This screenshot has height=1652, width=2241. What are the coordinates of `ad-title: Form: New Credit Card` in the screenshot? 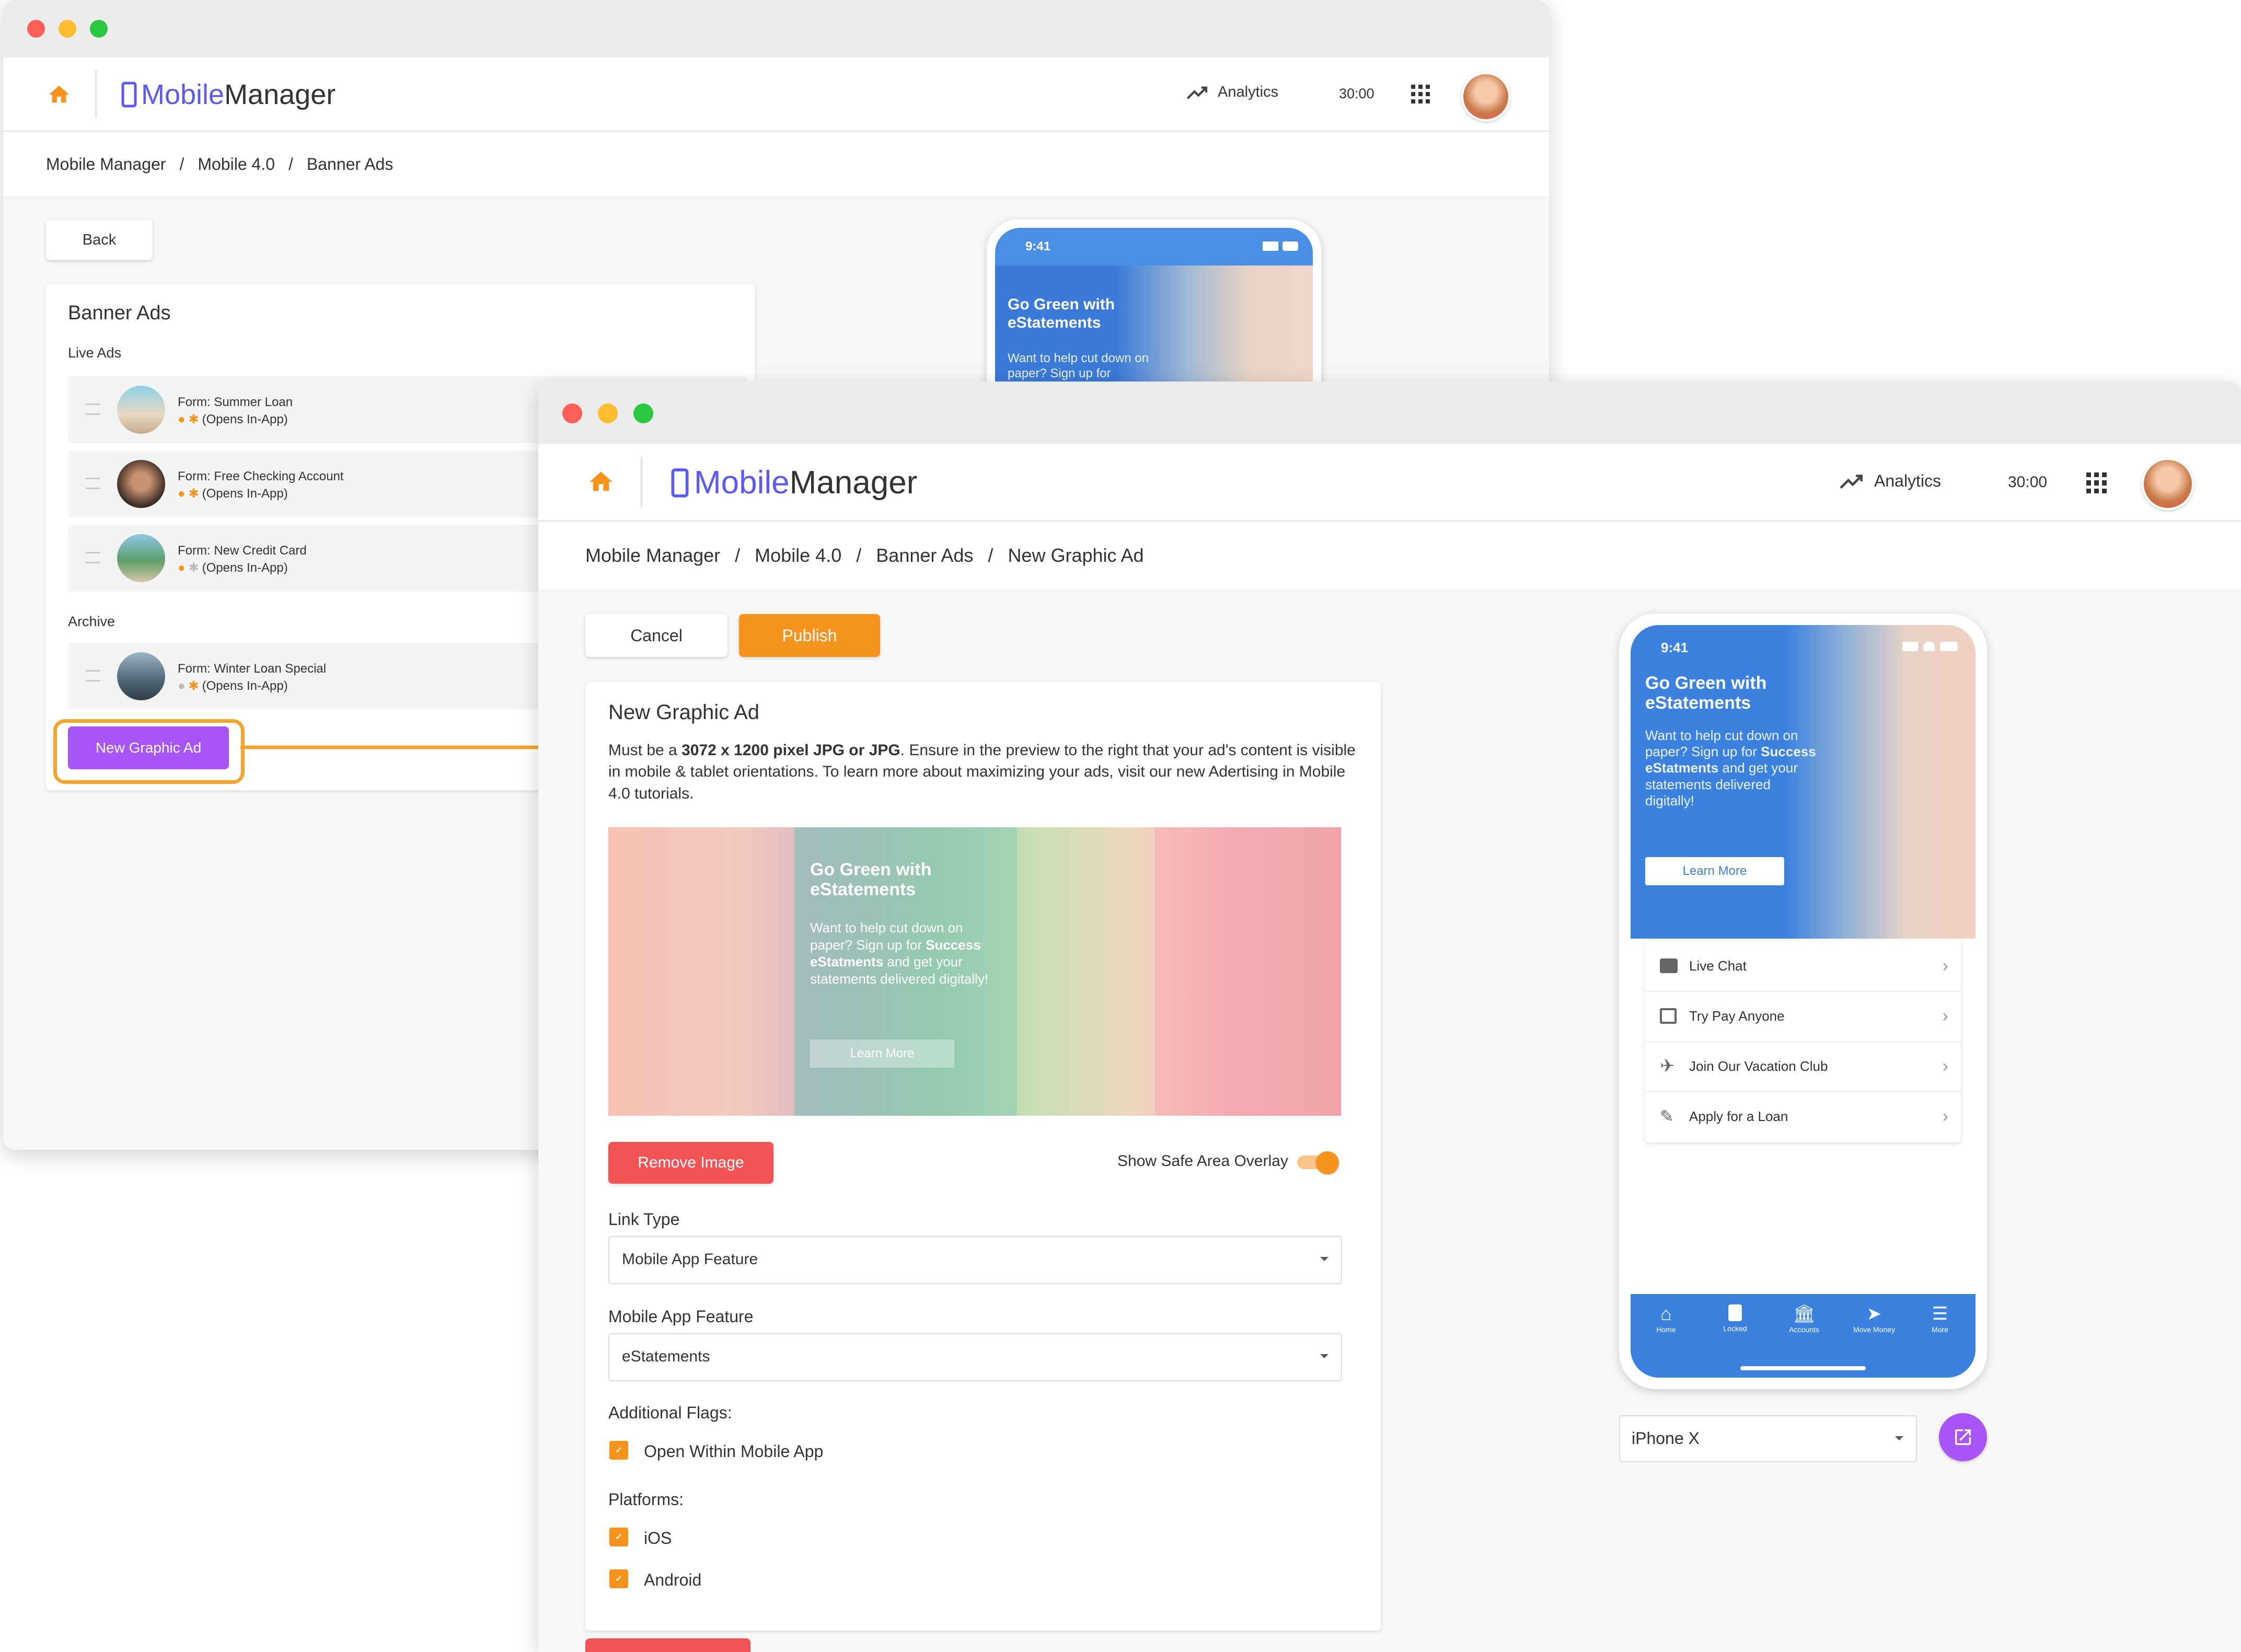 It's located at (243, 551).